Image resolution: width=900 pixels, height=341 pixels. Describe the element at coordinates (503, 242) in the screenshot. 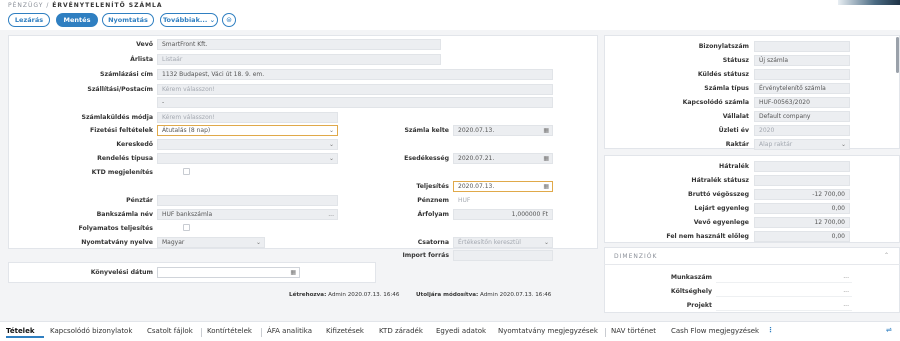

I see `channel-select: Értékesítőn keresztül ⌄` at that location.